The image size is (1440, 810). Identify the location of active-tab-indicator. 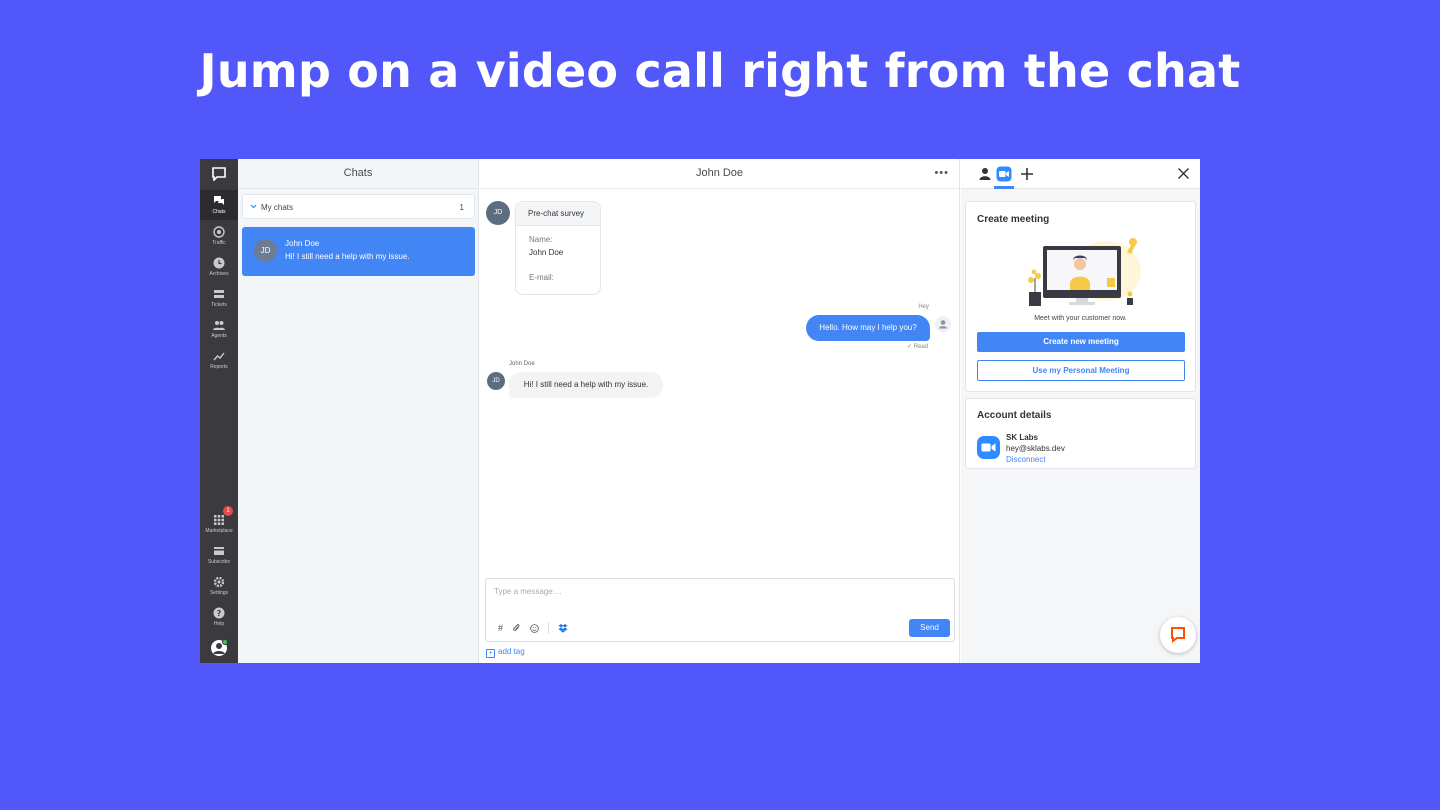
(1004, 187).